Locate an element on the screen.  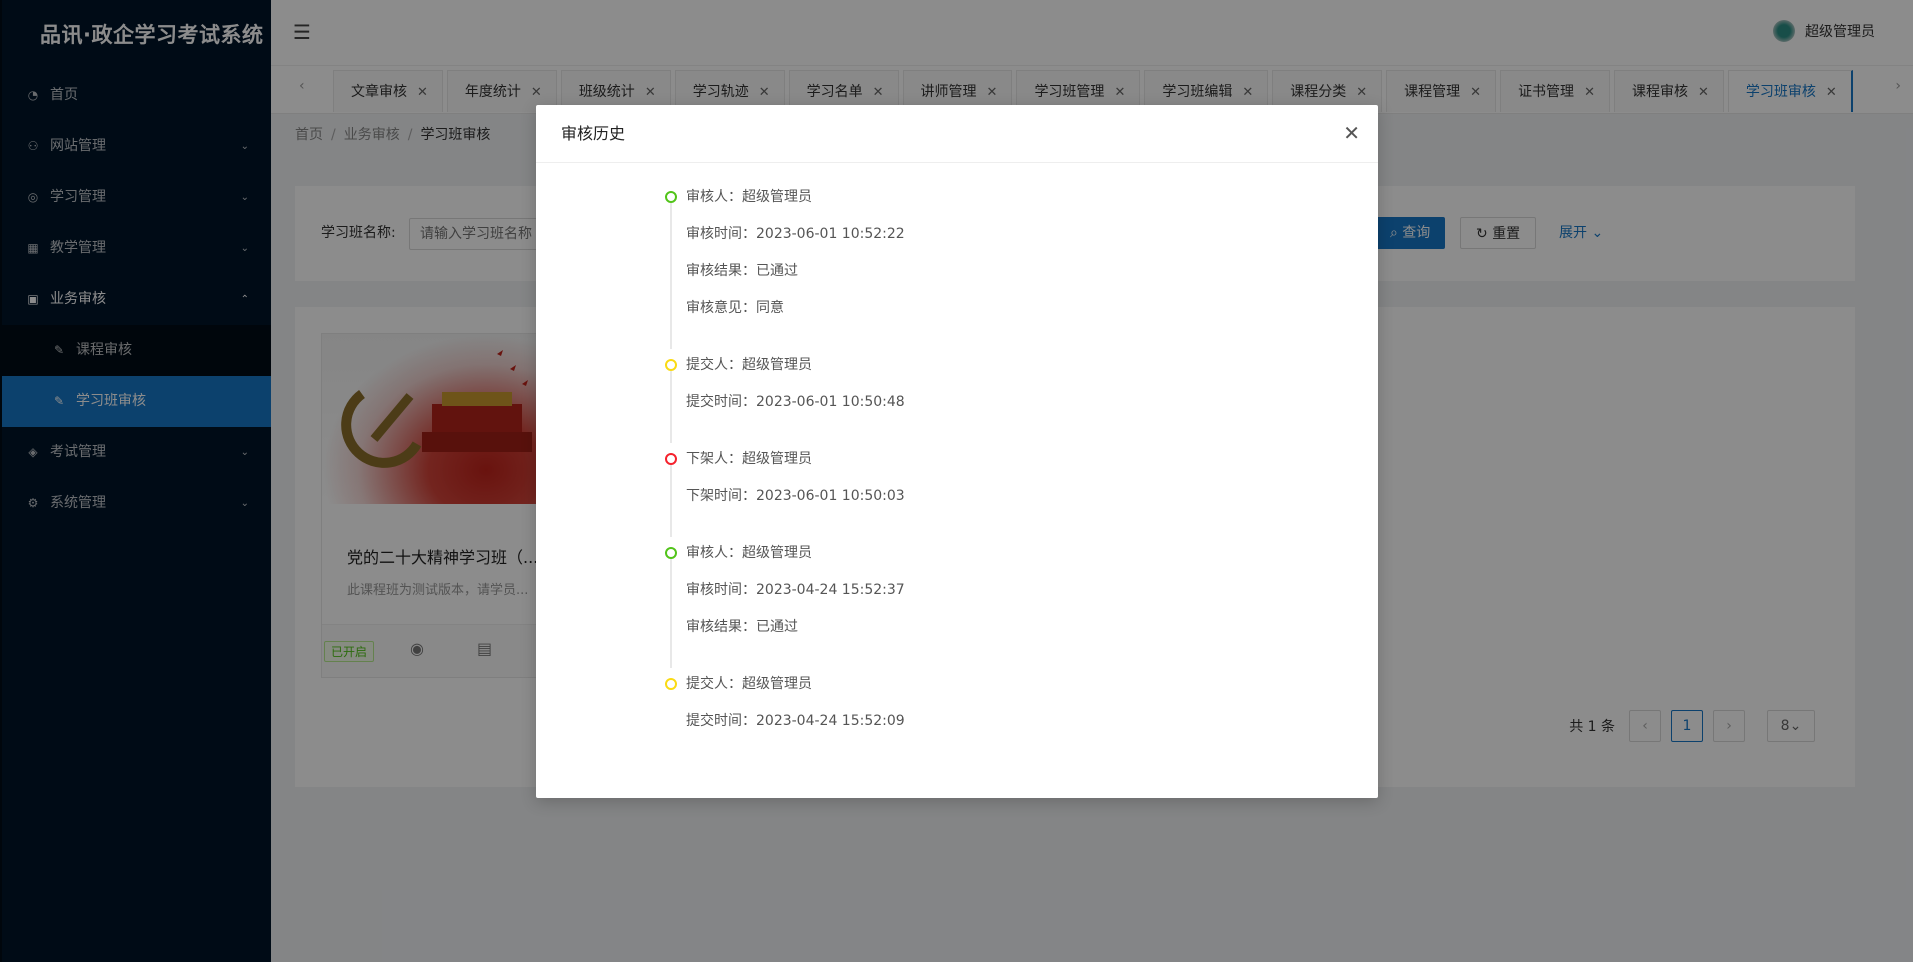
timeline-text: 审核时间：2023-06-01 10:52:22 is located at coordinates (795, 234).